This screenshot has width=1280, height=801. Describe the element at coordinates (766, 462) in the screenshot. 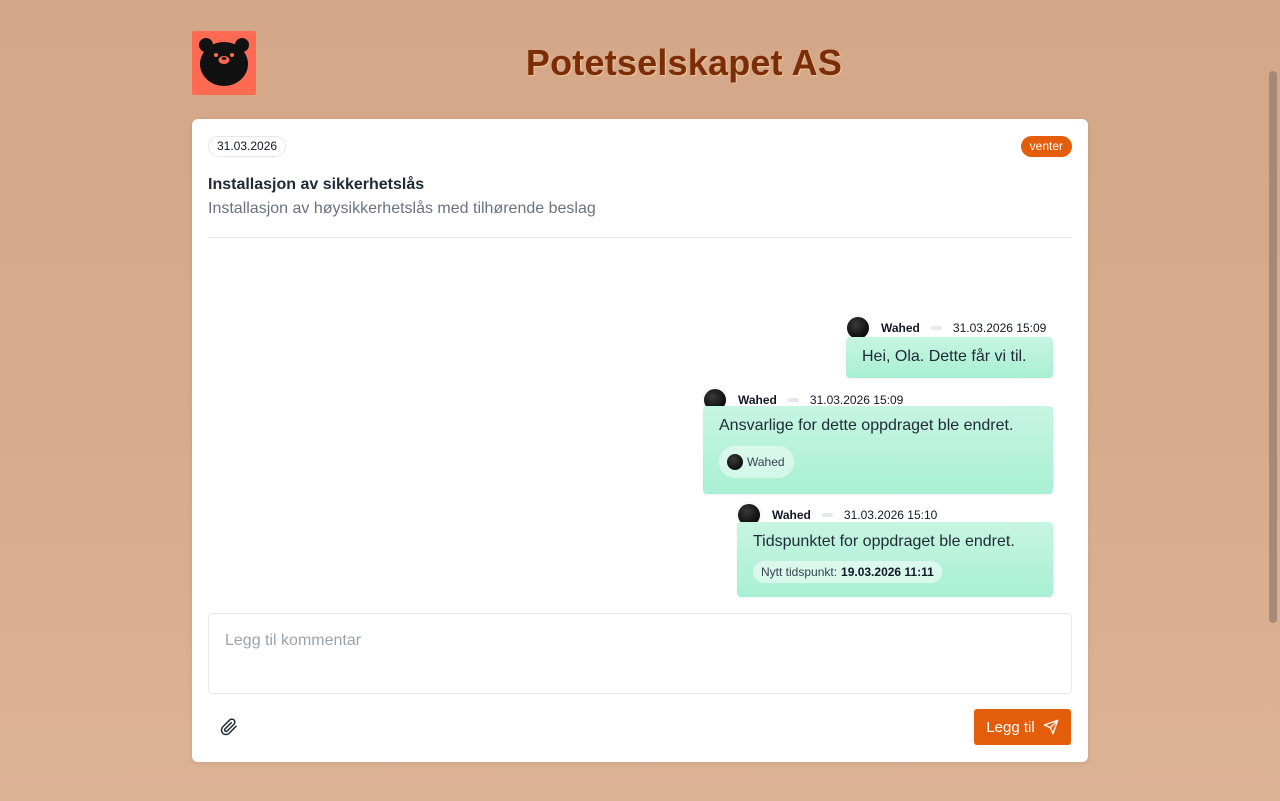

I see `assignee-name: Wahed` at that location.